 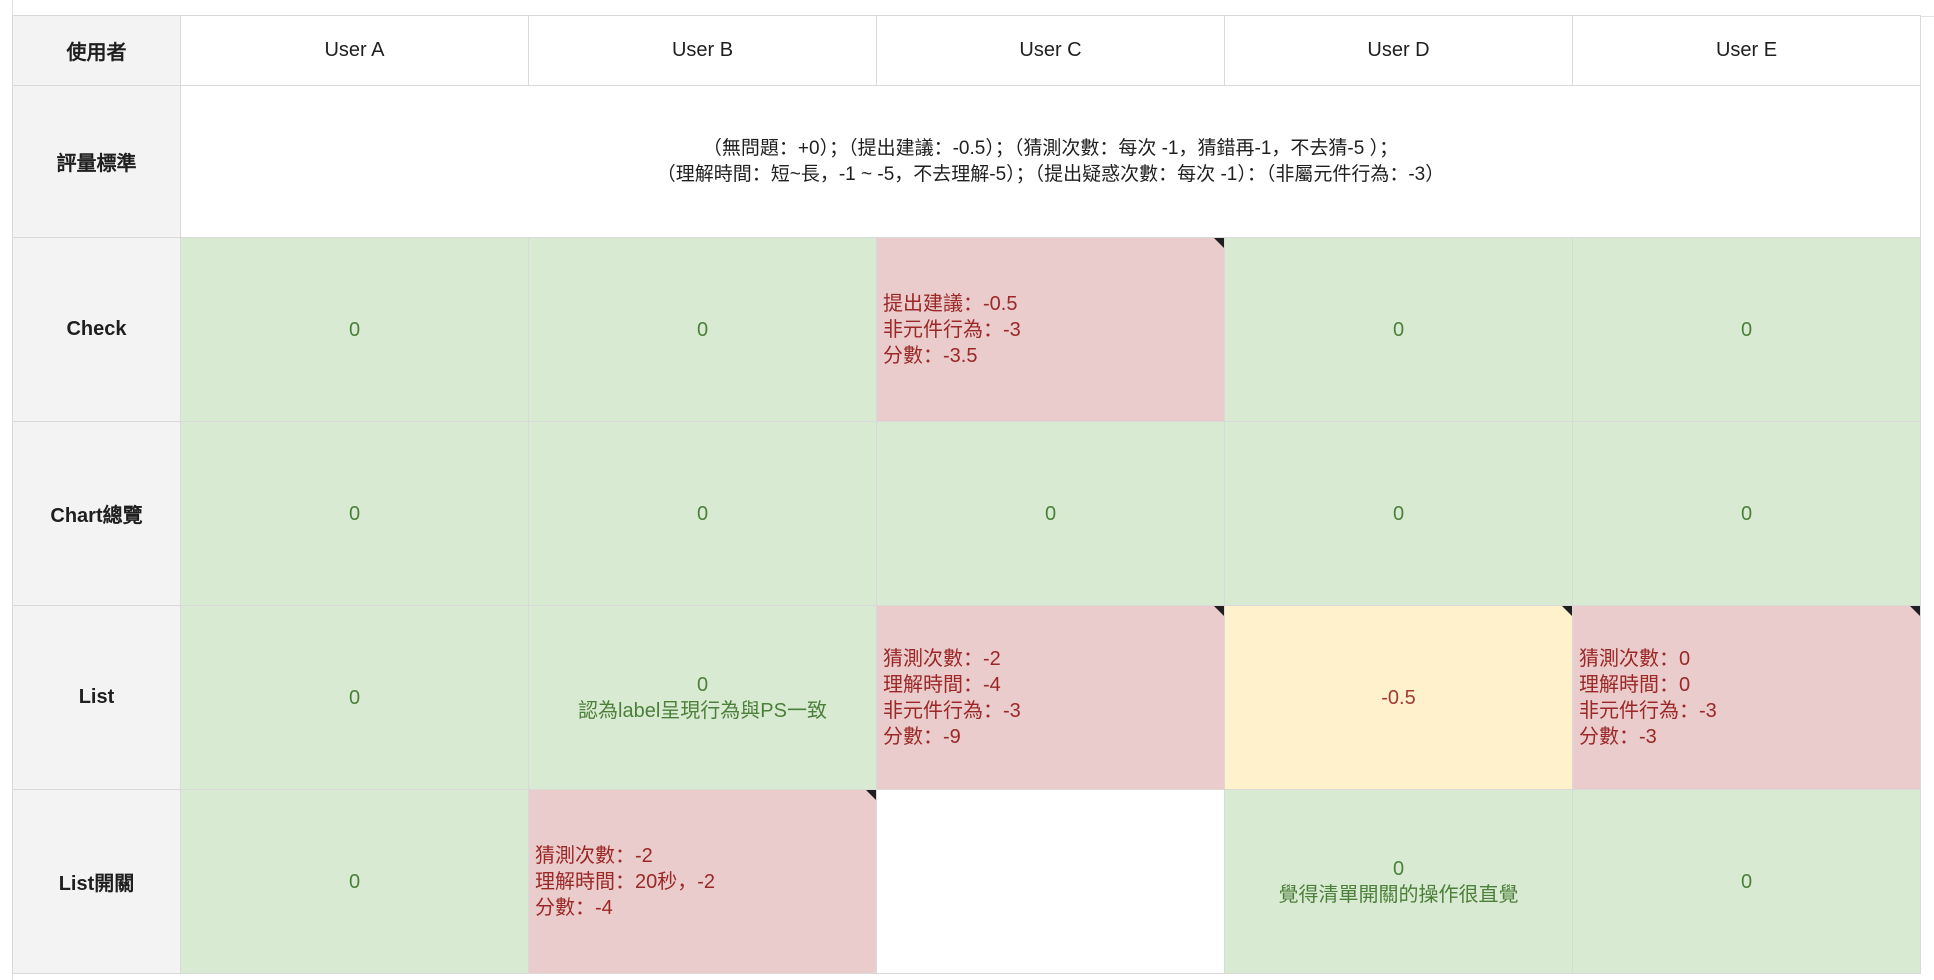 I want to click on criteria-header-cell: 評量標準, so click(x=96, y=161).